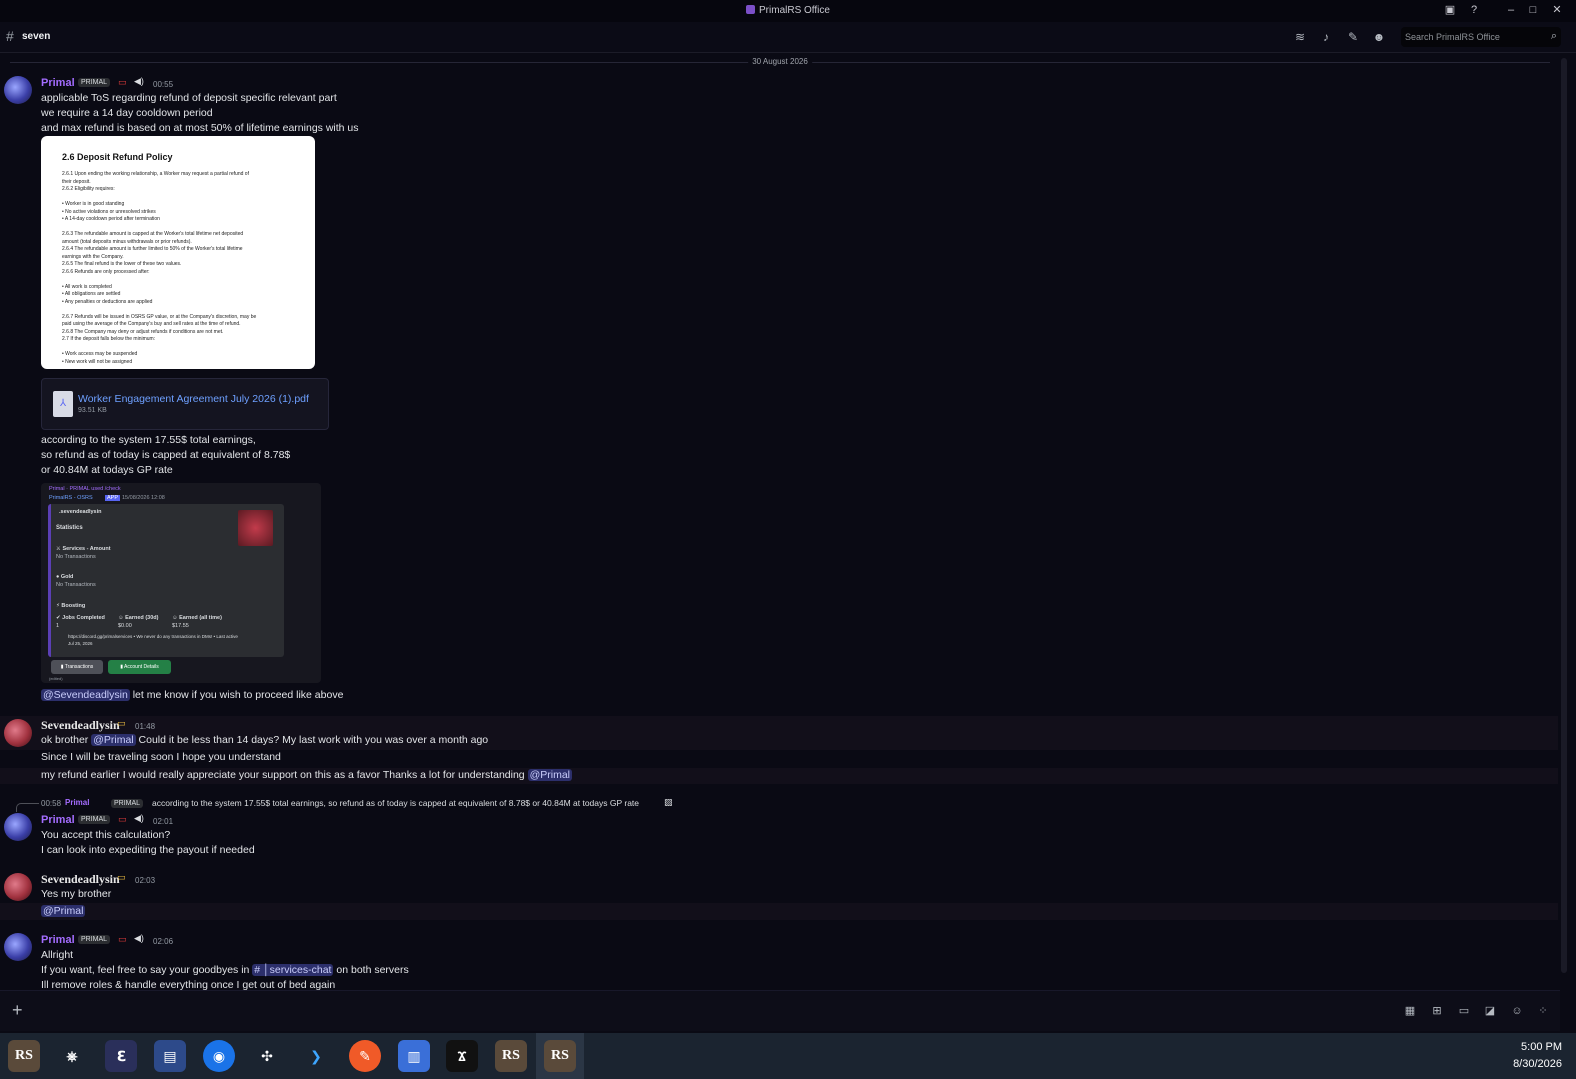 The height and width of the screenshot is (1079, 1576). What do you see at coordinates (316, 1056) in the screenshot?
I see `vscode-icon: ❯` at bounding box center [316, 1056].